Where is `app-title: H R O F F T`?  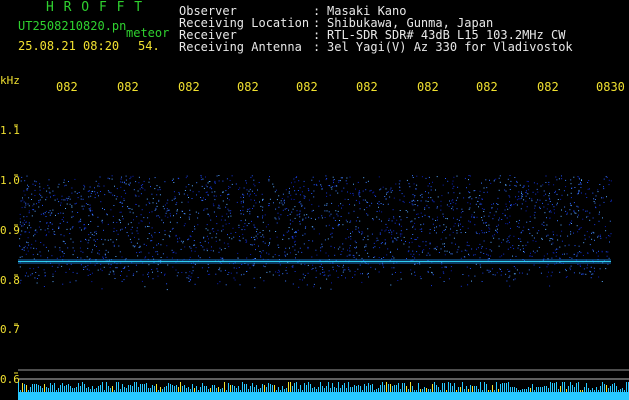
app-title: H R O F F T is located at coordinates (95, 7).